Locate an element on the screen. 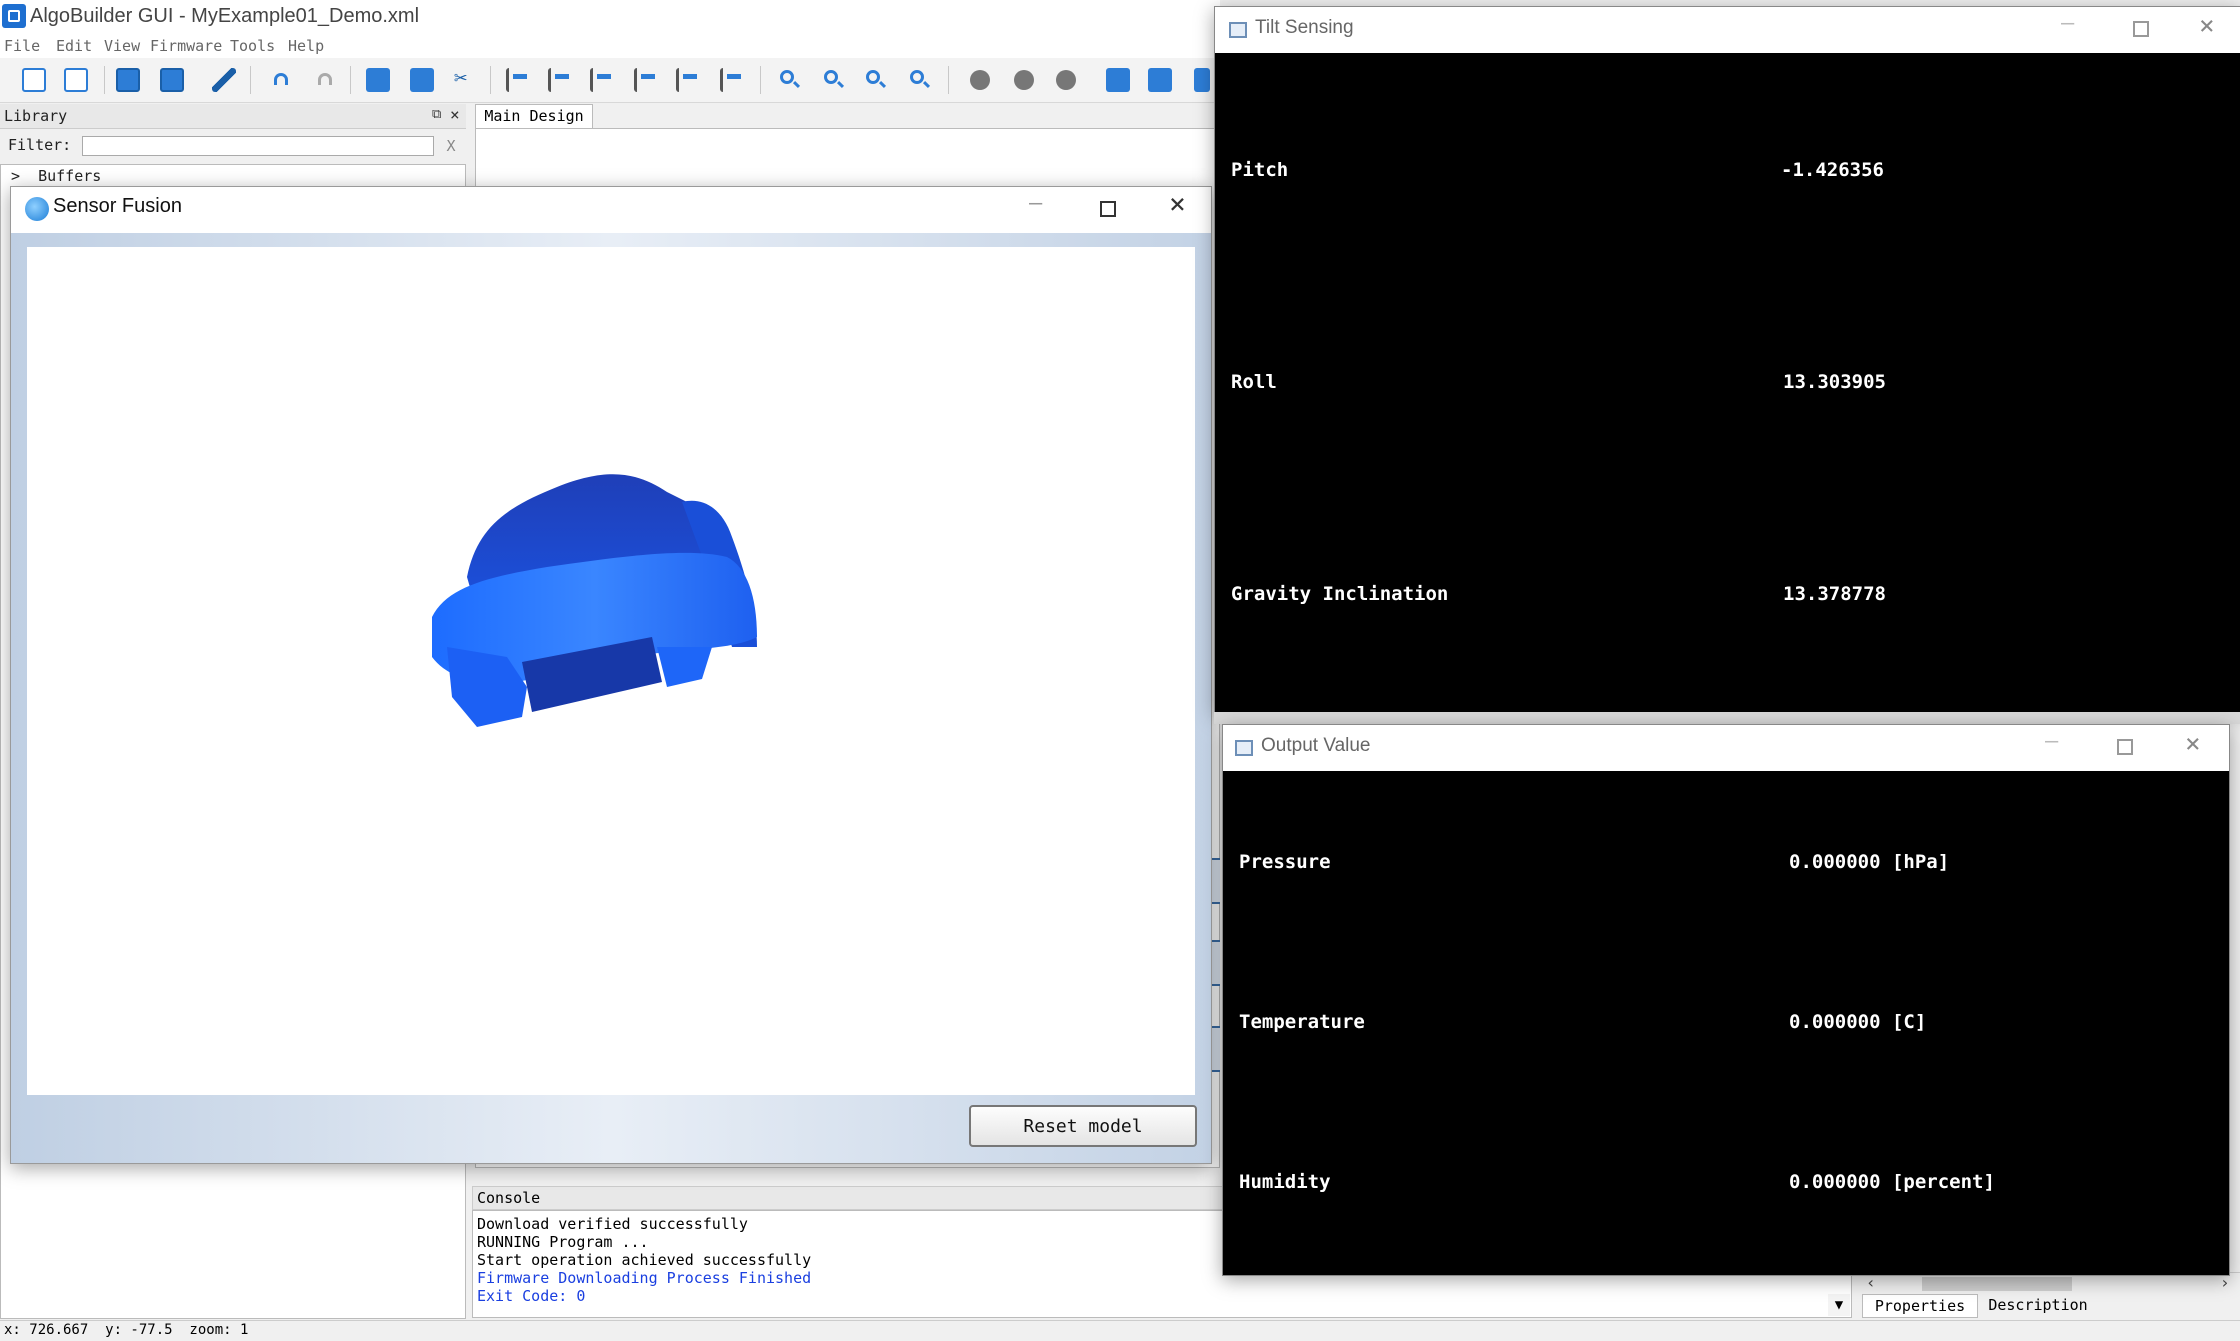 The width and height of the screenshot is (2240, 1341). save-icon is located at coordinates (128, 80).